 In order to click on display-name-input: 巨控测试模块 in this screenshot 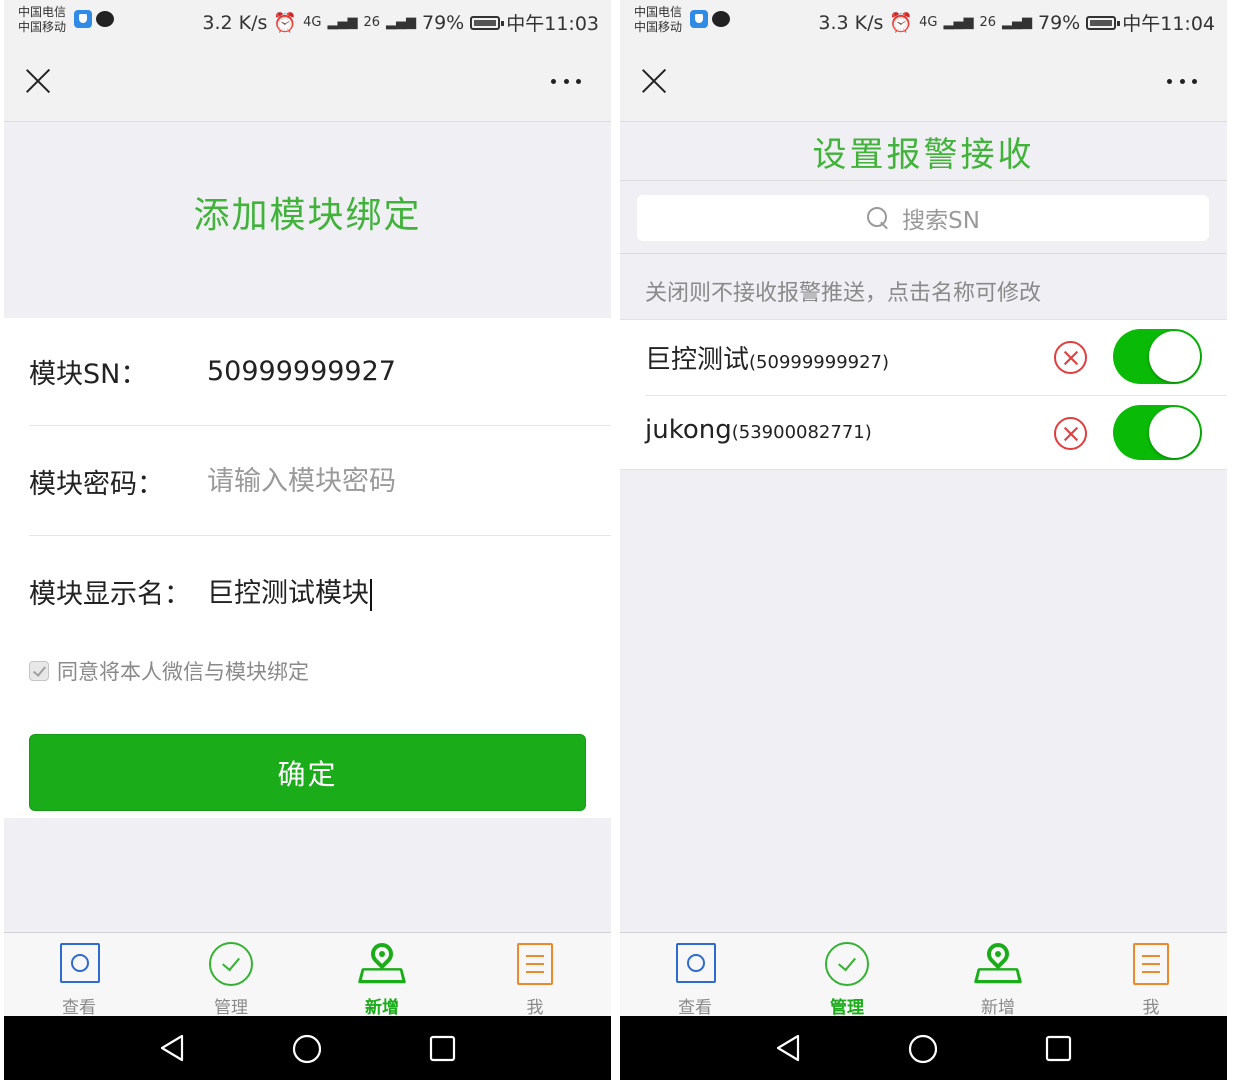, I will do `click(289, 591)`.